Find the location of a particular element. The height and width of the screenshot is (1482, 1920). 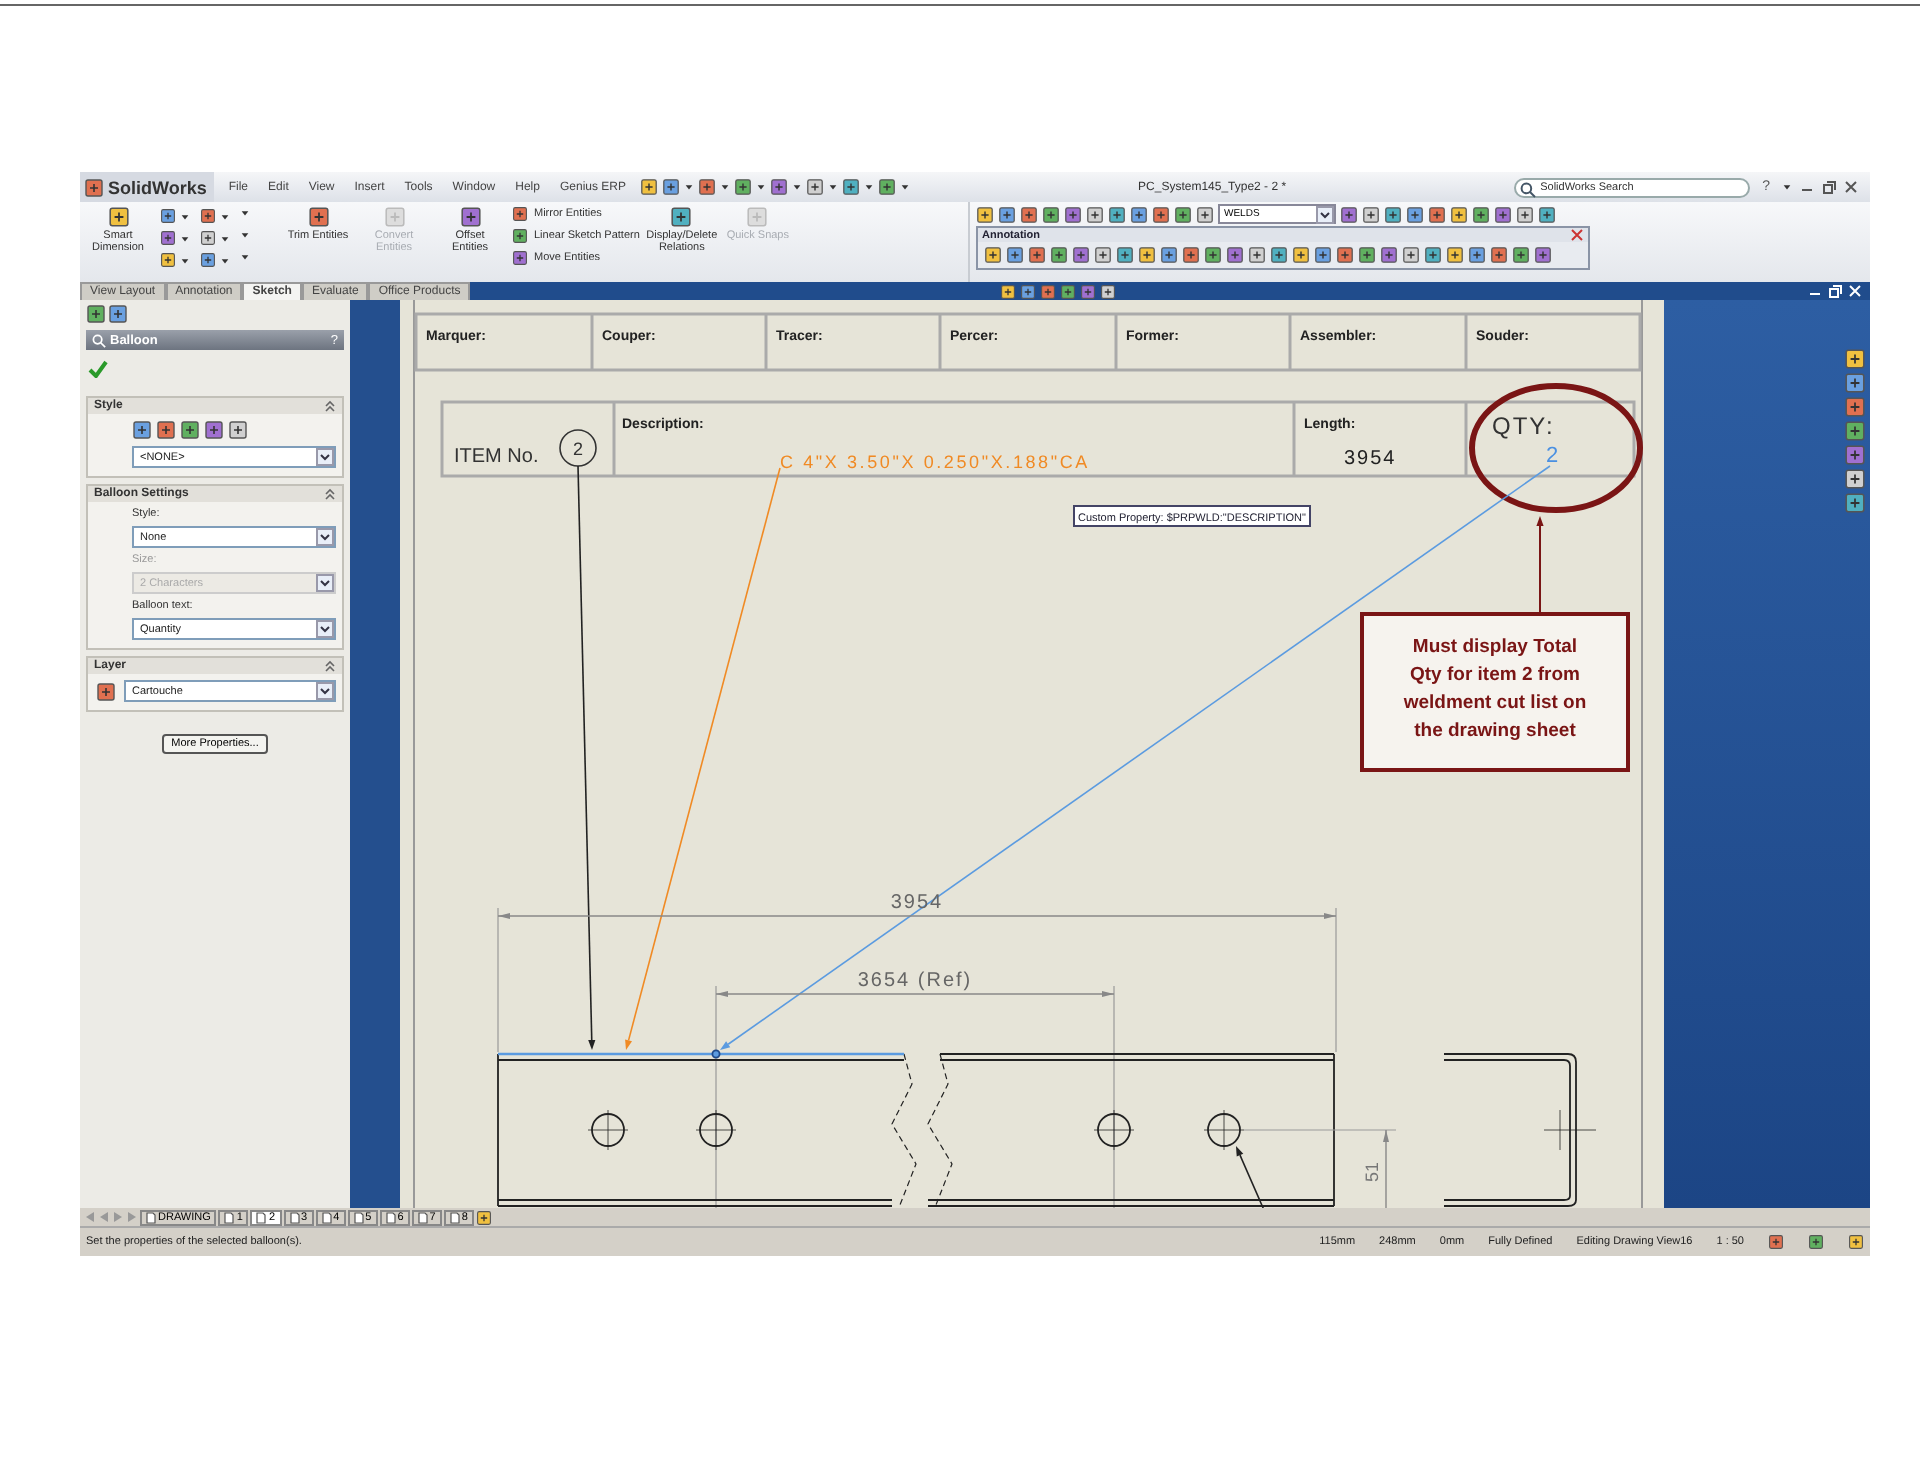

balloon-circle is located at coordinates (578, 448).